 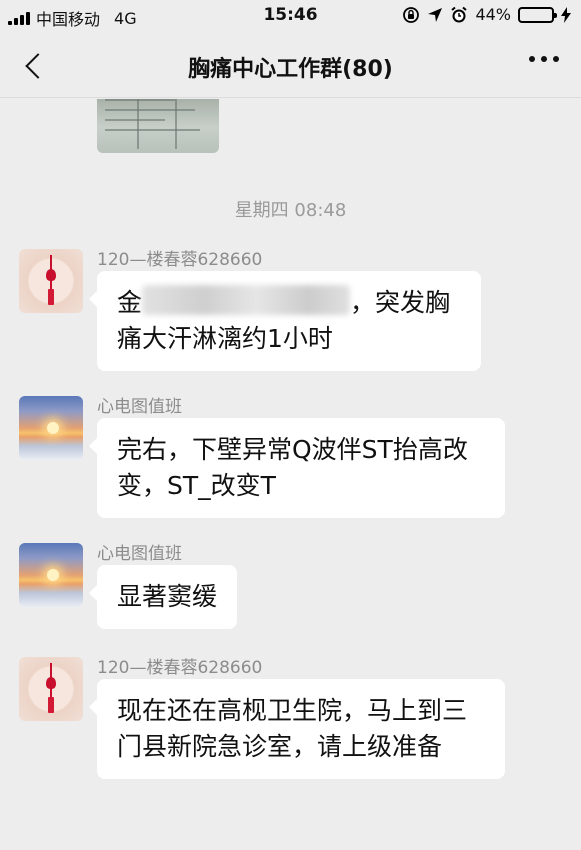 What do you see at coordinates (290, 16) in the screenshot?
I see `status-bar: 中国移动 4G 15:46 44%` at bounding box center [290, 16].